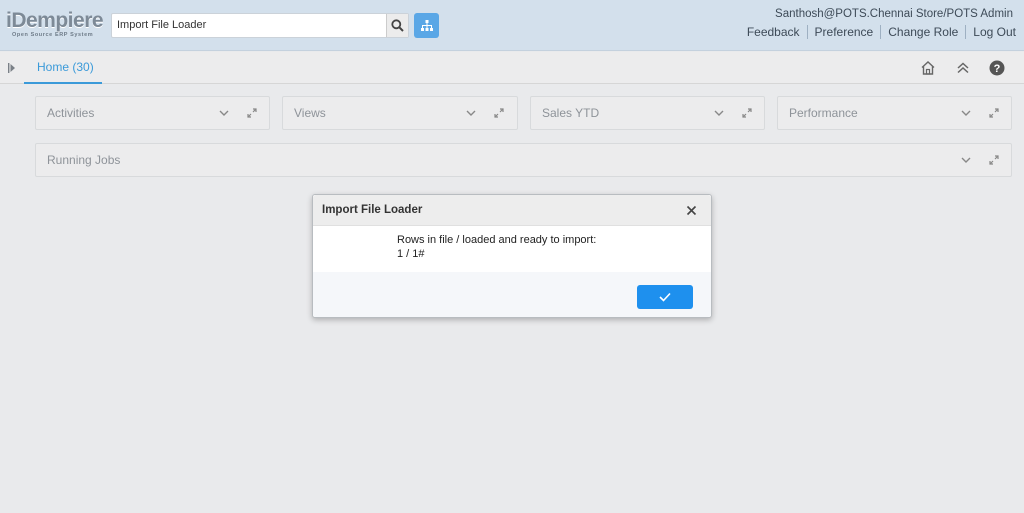 Image resolution: width=1024 pixels, height=513 pixels. What do you see at coordinates (372, 210) in the screenshot?
I see `dialog-title: Import File Loader` at bounding box center [372, 210].